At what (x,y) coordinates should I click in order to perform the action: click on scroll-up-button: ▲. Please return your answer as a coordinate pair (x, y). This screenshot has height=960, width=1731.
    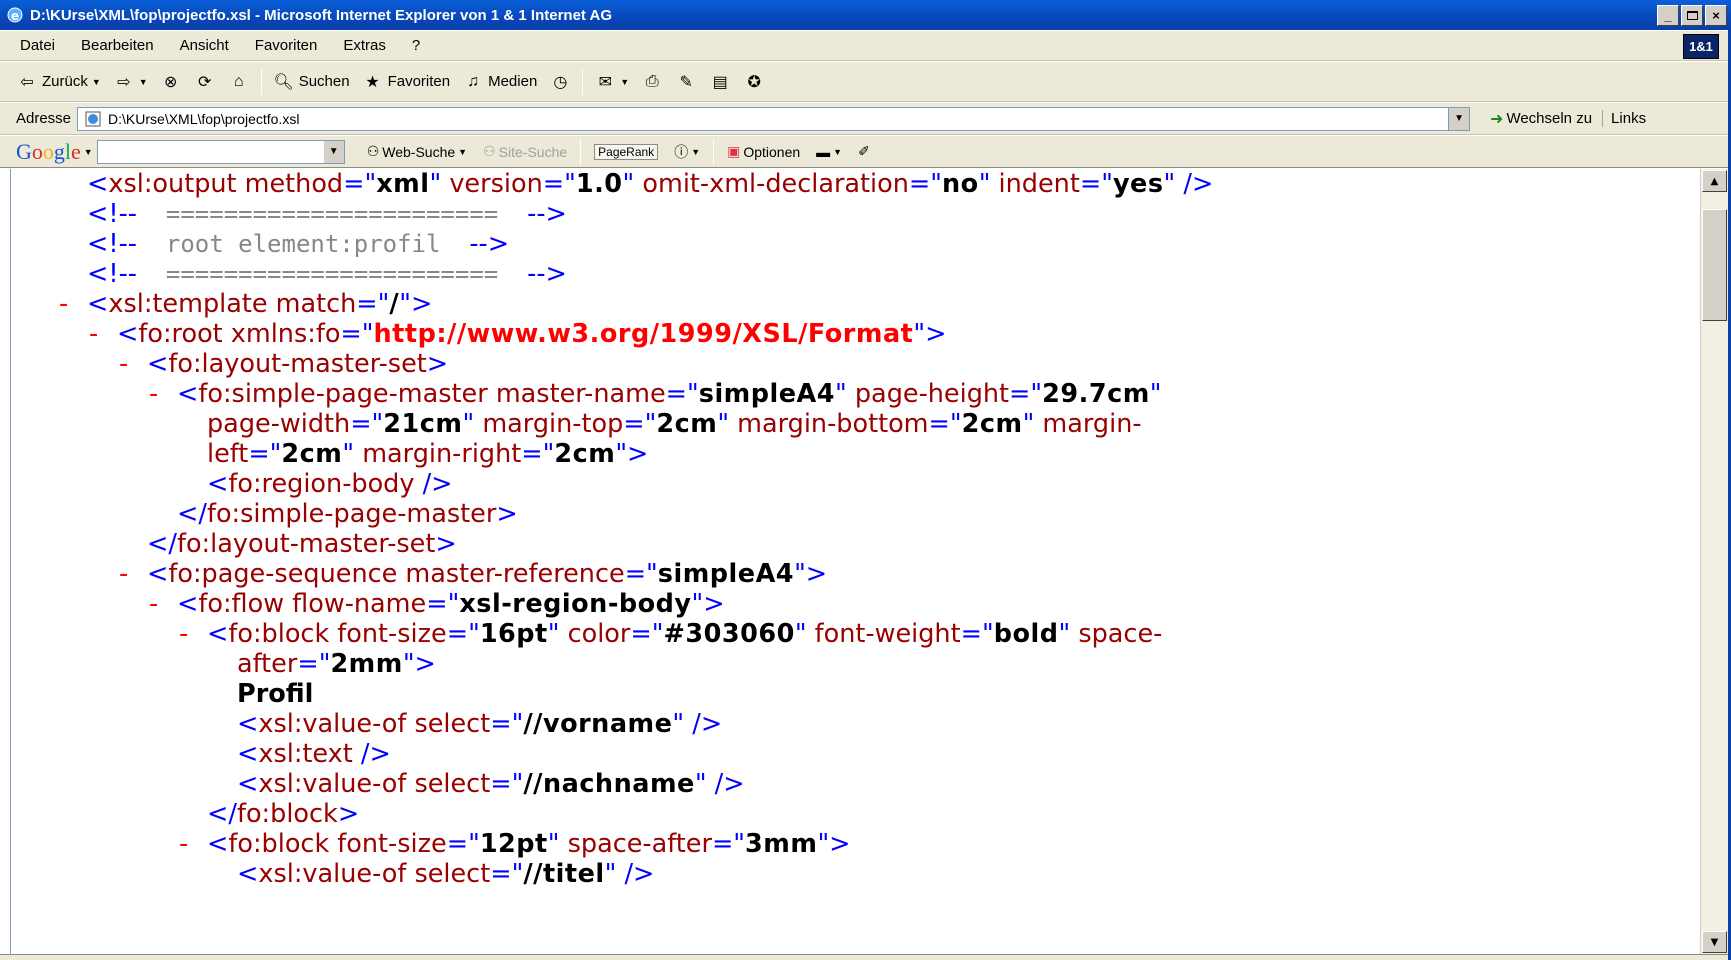
    Looking at the image, I should click on (1714, 181).